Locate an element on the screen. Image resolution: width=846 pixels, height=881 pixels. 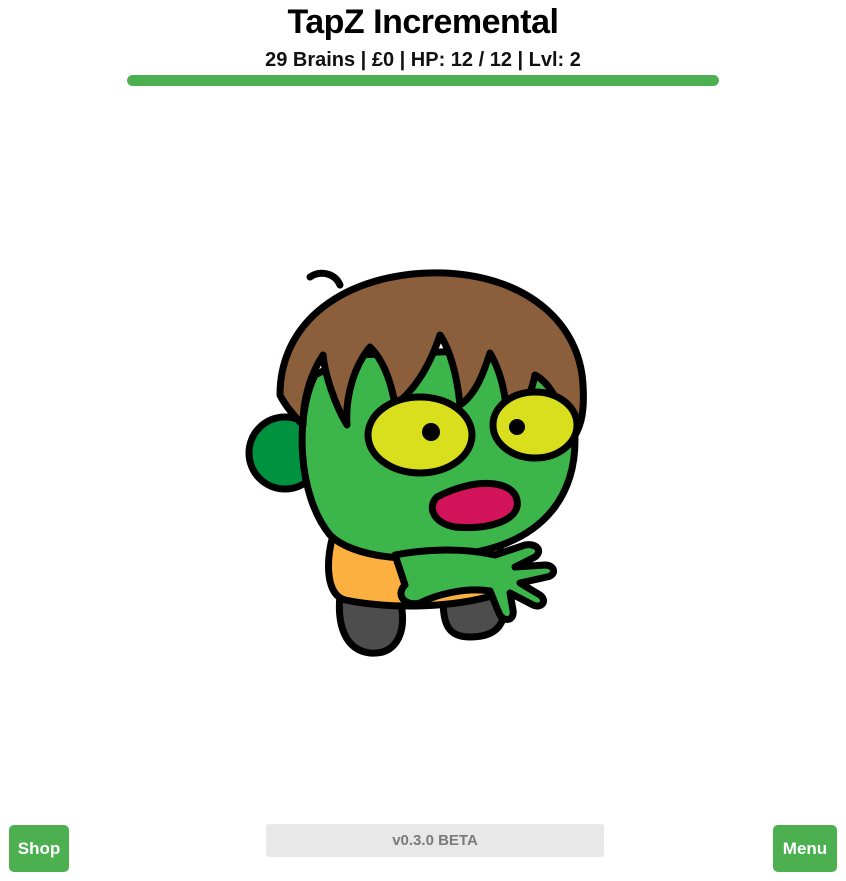
menu-button: Menu is located at coordinates (805, 848).